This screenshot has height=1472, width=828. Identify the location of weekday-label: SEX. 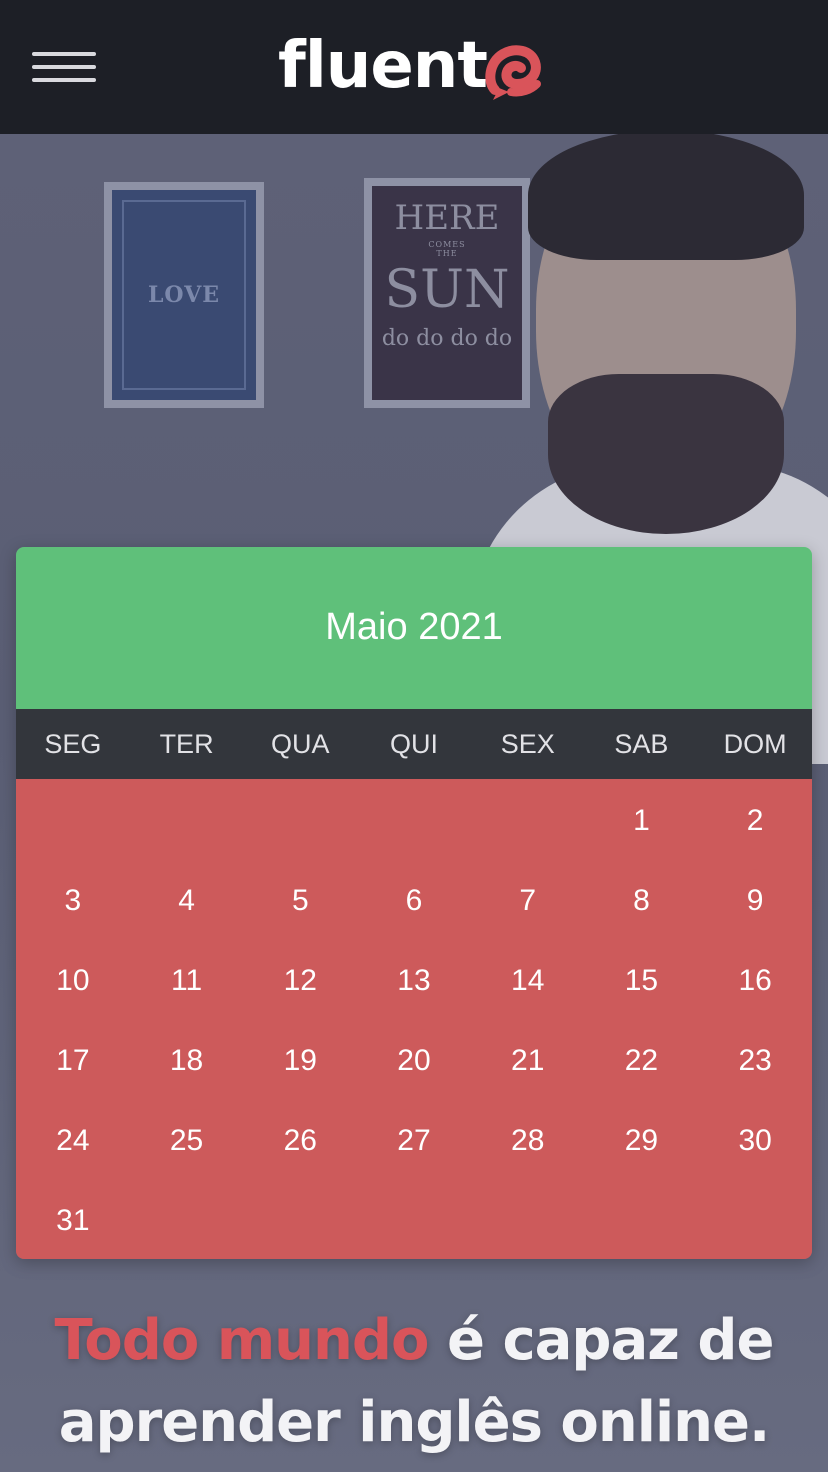
(527, 743).